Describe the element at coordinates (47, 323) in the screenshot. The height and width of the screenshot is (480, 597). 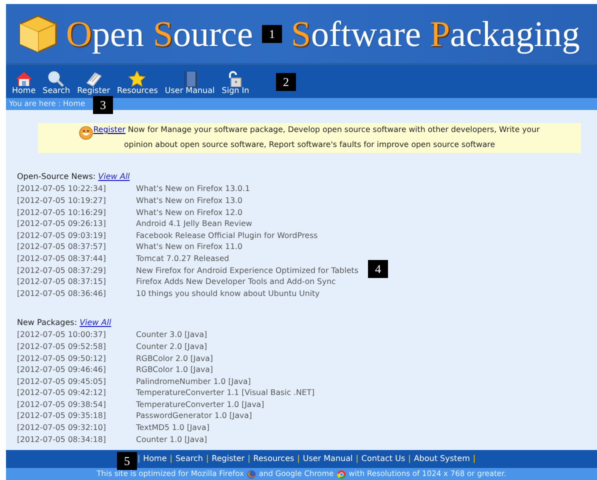
I see `section-heading: New Packages:` at that location.